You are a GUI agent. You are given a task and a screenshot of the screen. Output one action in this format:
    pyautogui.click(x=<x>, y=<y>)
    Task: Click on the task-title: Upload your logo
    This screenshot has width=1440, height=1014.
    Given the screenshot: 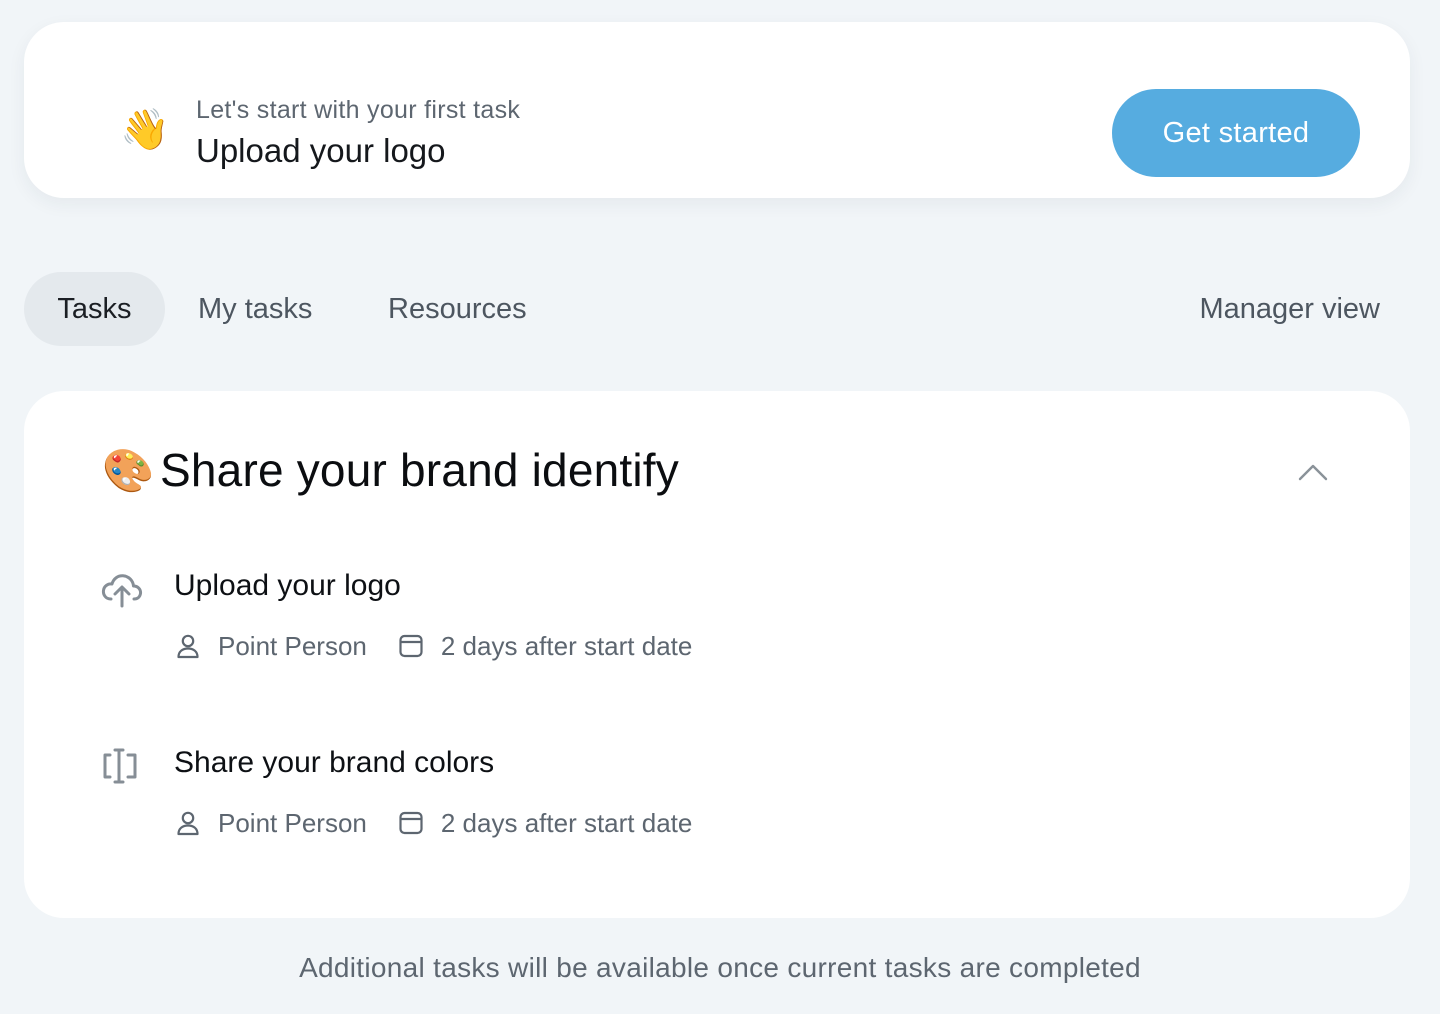 What is the action you would take?
    pyautogui.click(x=287, y=585)
    